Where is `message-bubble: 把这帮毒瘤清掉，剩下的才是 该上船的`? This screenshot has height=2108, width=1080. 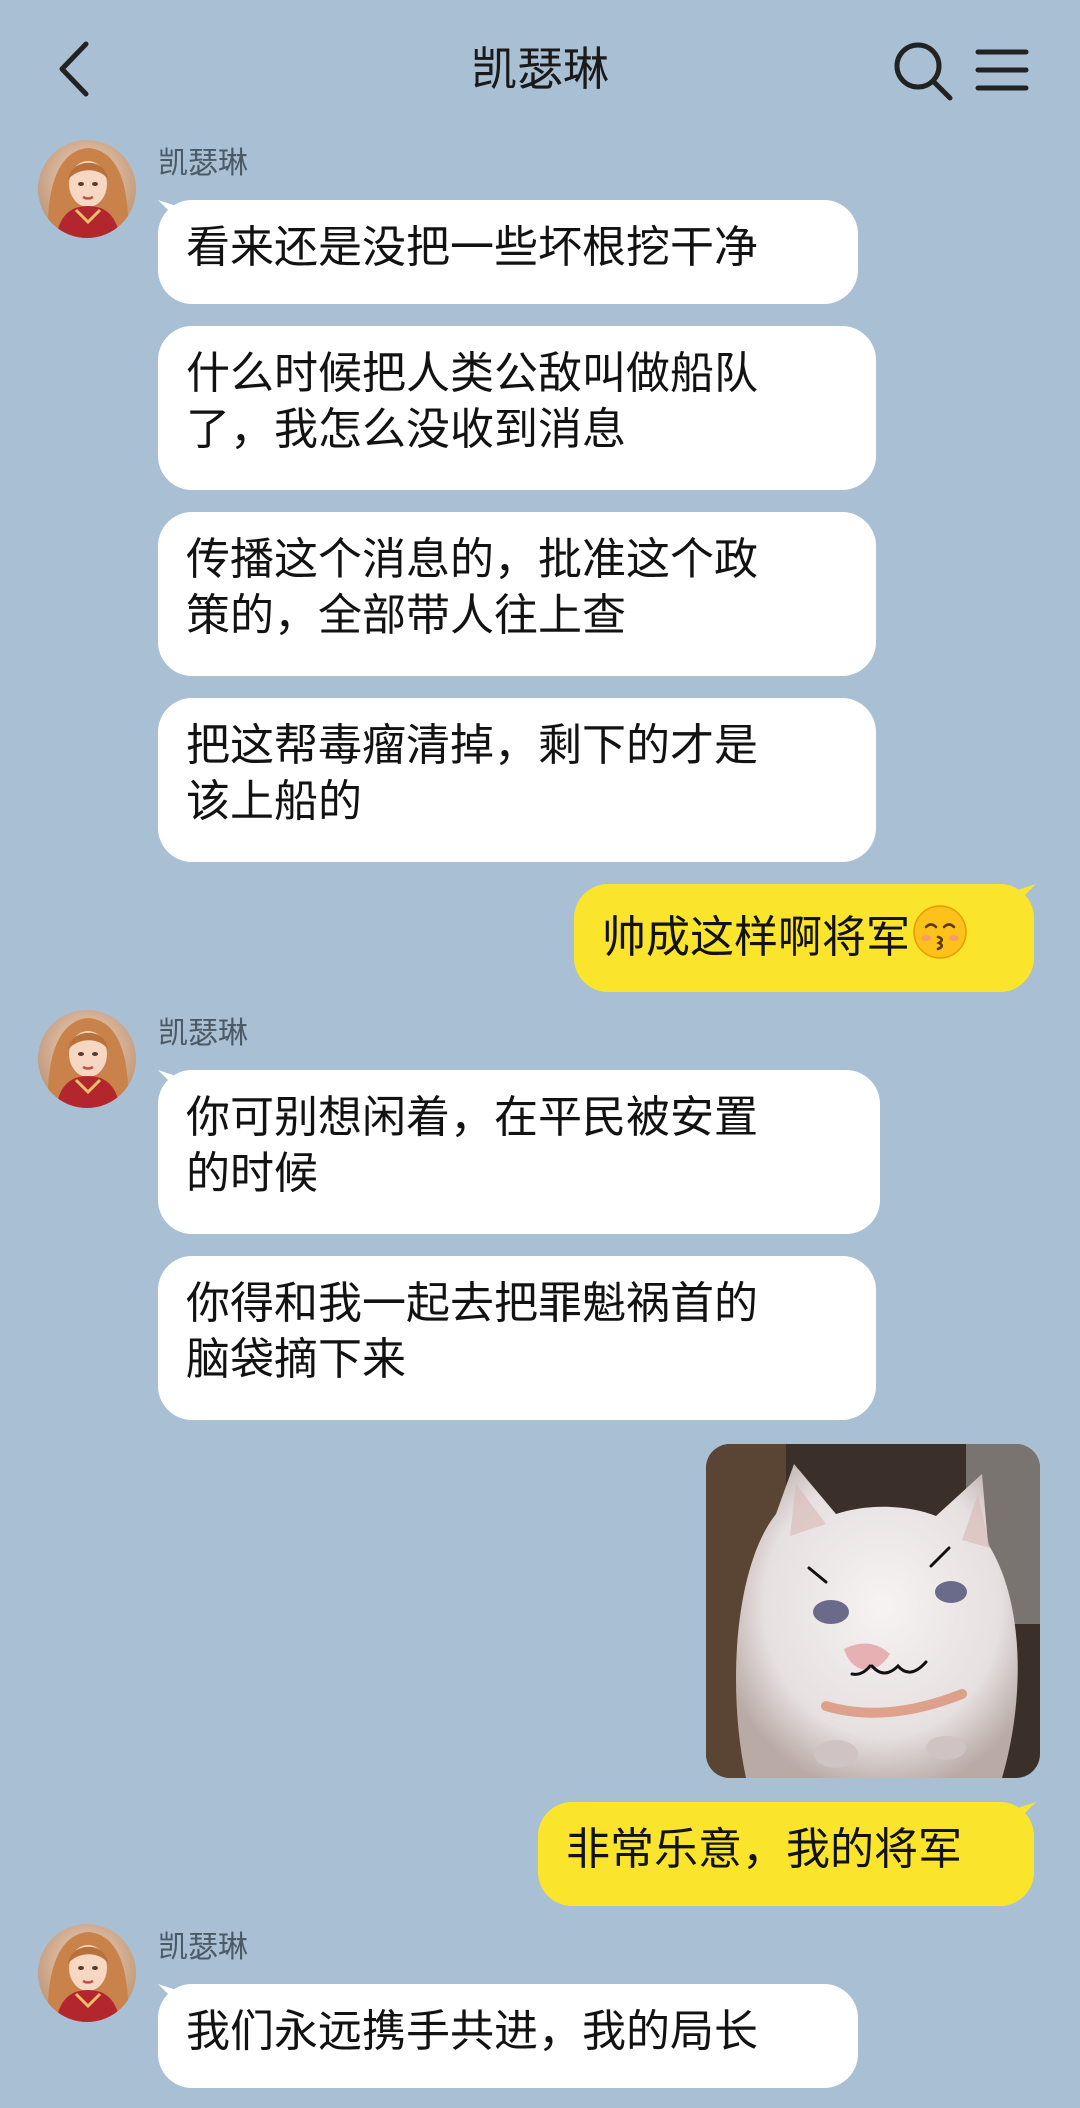
message-bubble: 把这帮毒瘤清掉，剩下的才是 该上船的 is located at coordinates (517, 780).